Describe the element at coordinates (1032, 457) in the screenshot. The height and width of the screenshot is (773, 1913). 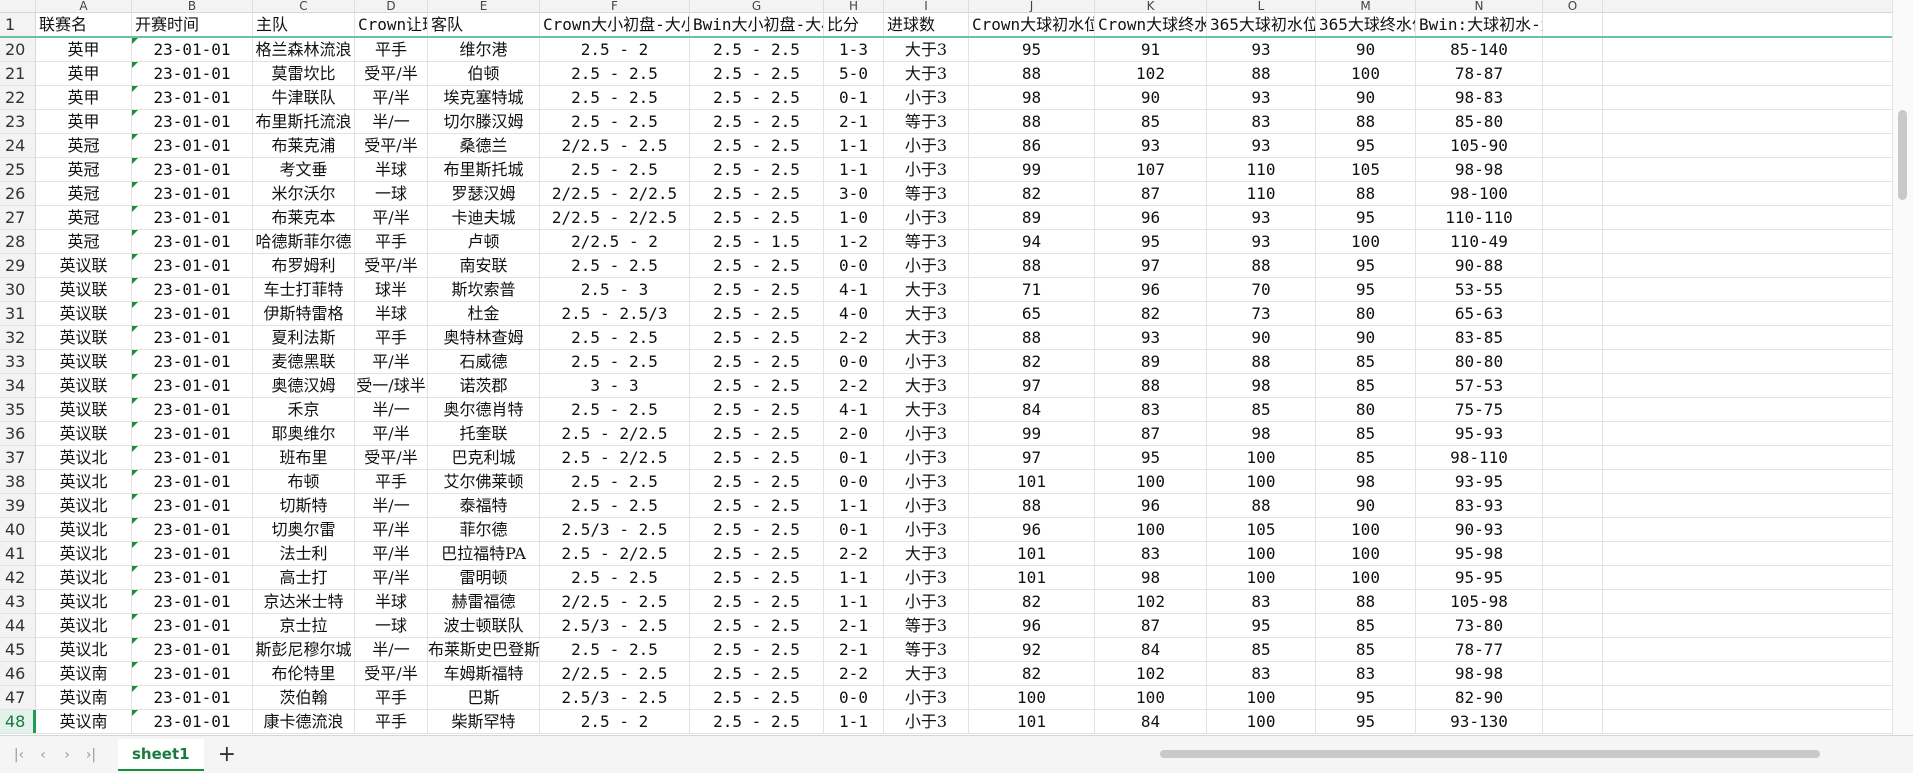
I see `table-cell: 97` at that location.